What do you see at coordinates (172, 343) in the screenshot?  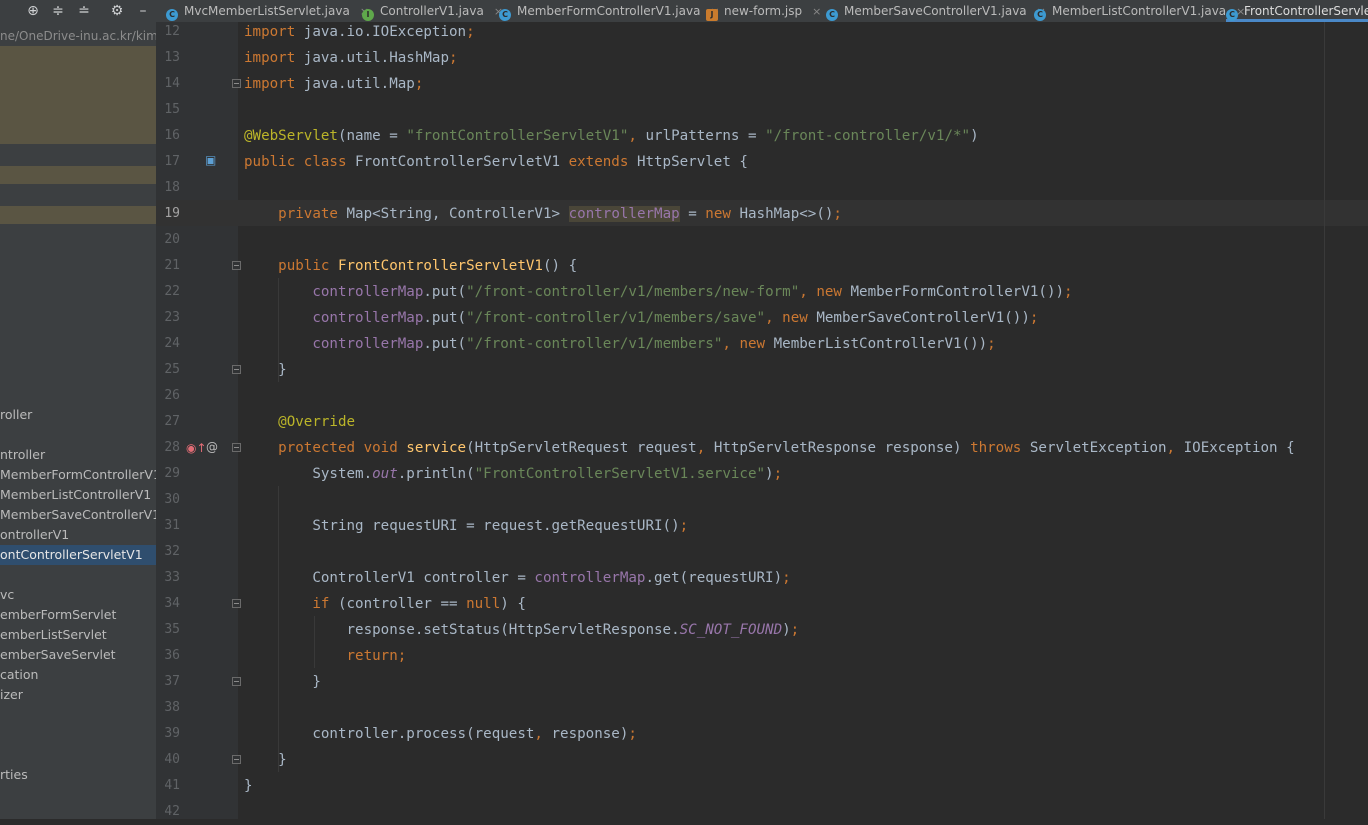 I see `line-number: 24` at bounding box center [172, 343].